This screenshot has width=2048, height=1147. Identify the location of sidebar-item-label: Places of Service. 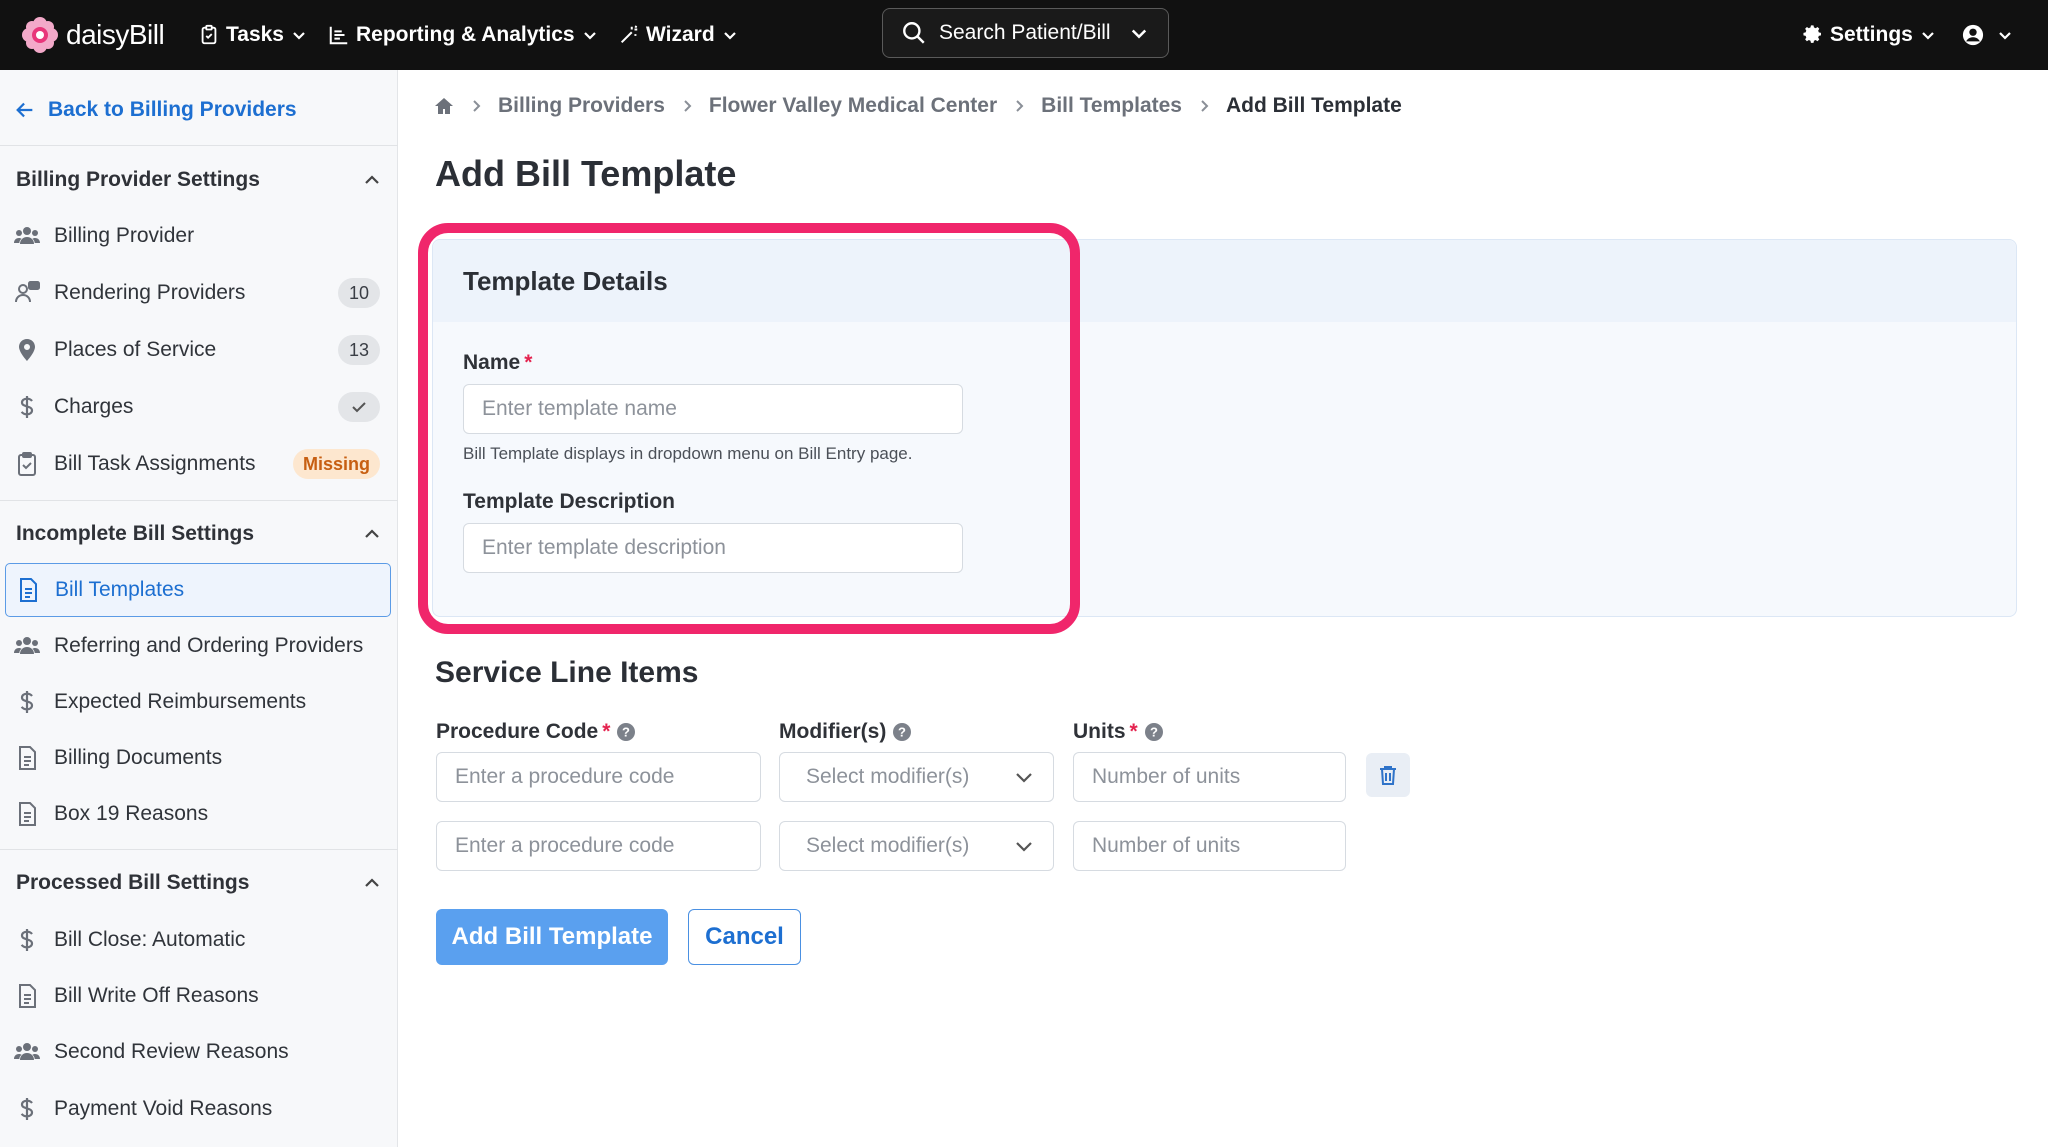
(135, 349).